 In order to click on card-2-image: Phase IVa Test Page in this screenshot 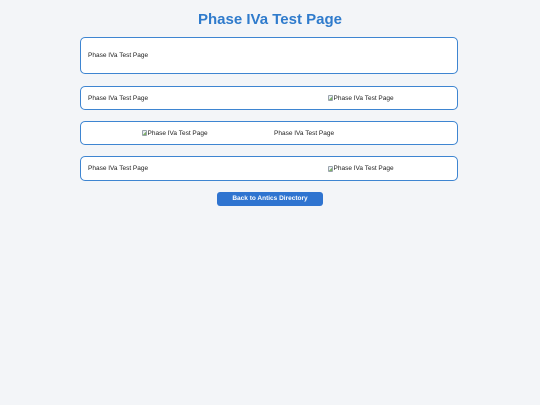, I will do `click(361, 98)`.